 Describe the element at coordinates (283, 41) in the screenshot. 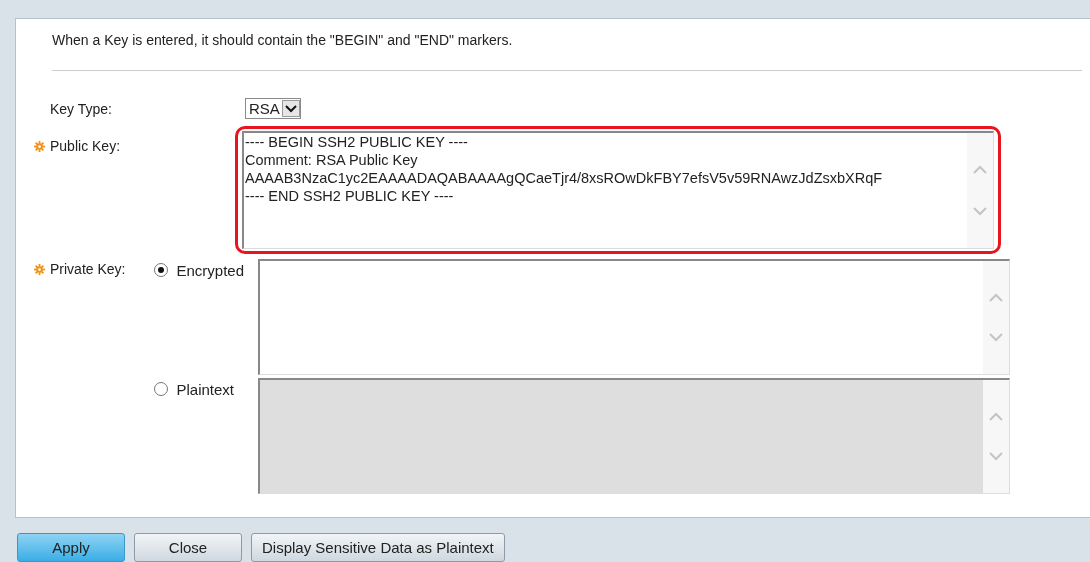

I see `instruction-text: When a Key is entered, it should contain the "BEGIN" and "END" markers.` at that location.